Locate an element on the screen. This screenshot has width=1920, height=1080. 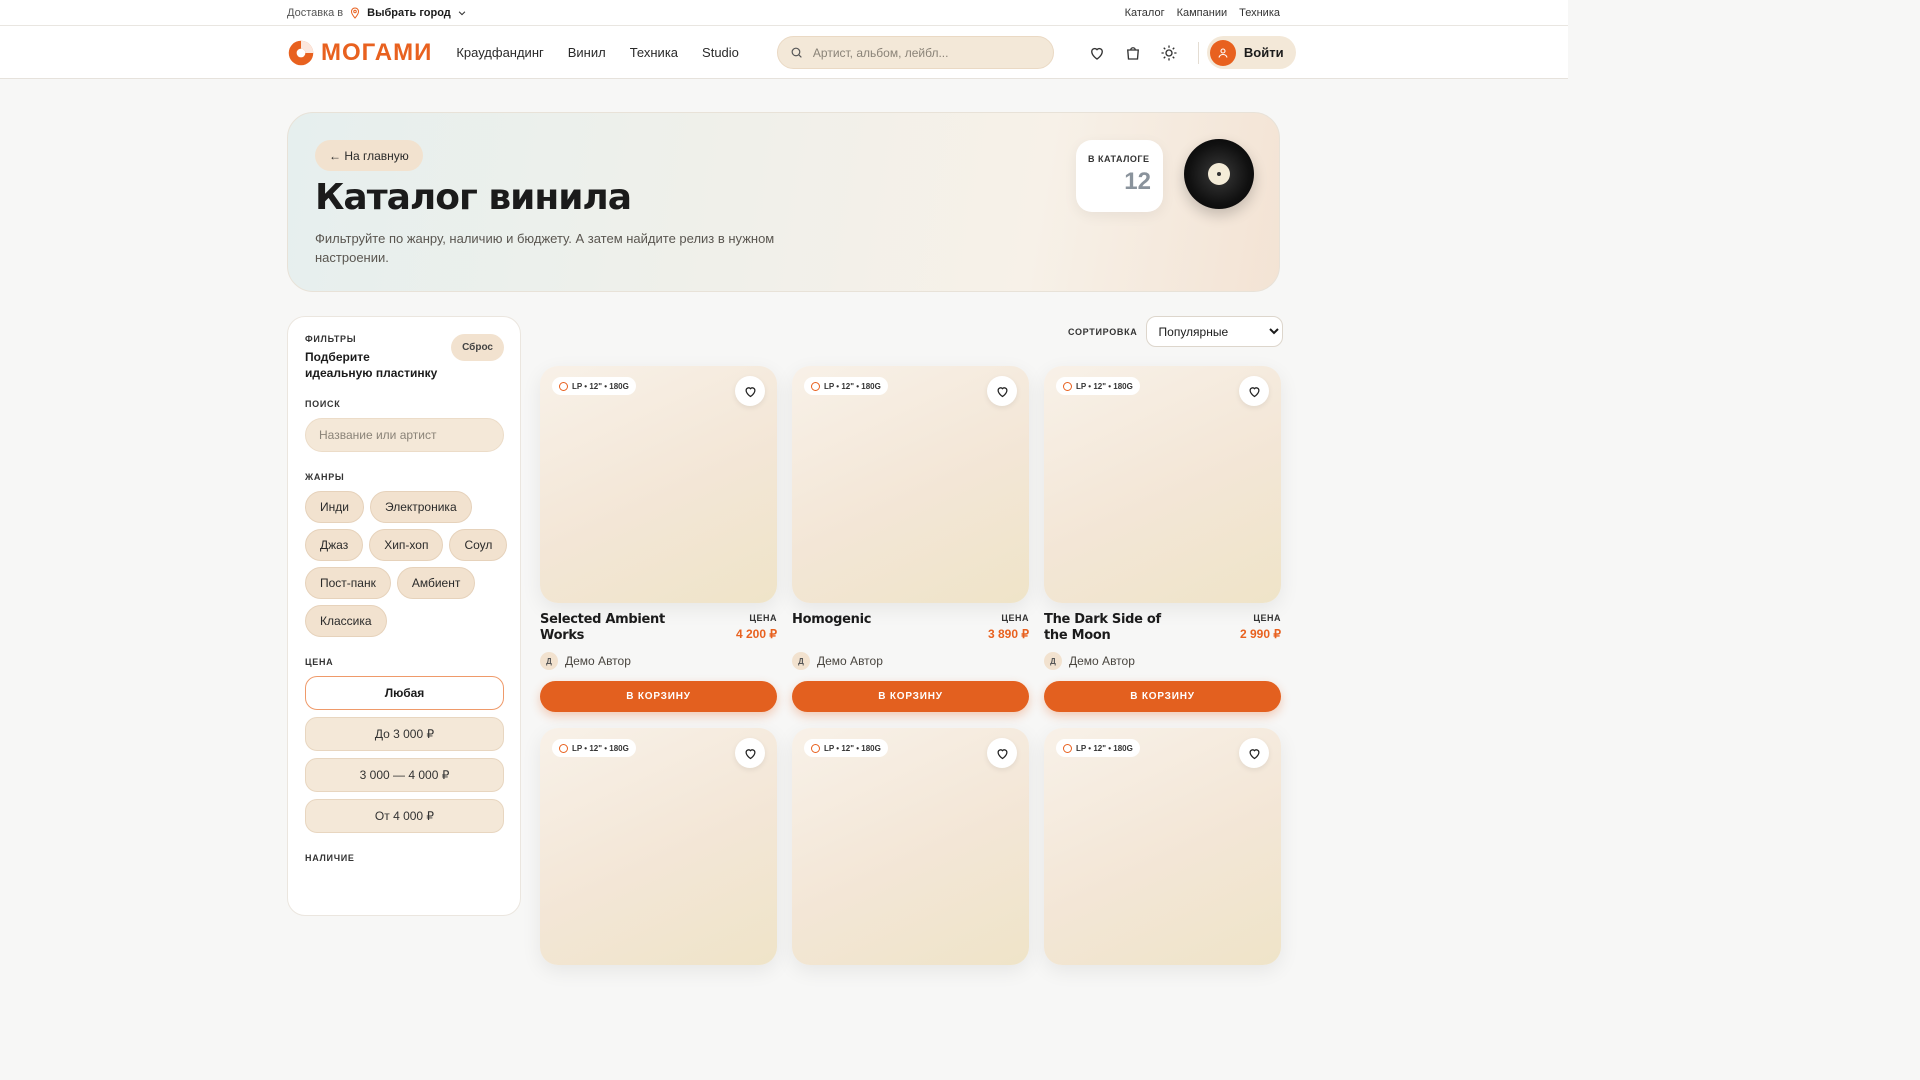
delivery-label: Доставка в is located at coordinates (315, 13).